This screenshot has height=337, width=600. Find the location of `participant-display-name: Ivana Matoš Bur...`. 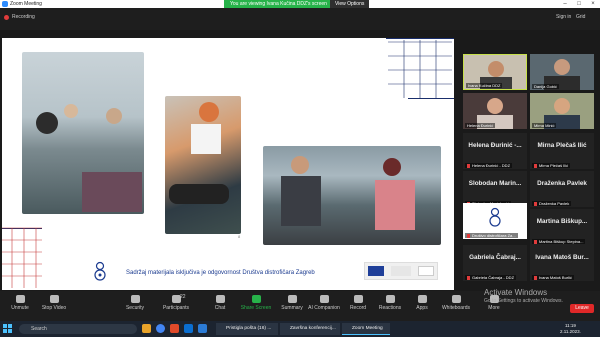

participant-display-name: Ivana Matoš Bur... is located at coordinates (562, 257).